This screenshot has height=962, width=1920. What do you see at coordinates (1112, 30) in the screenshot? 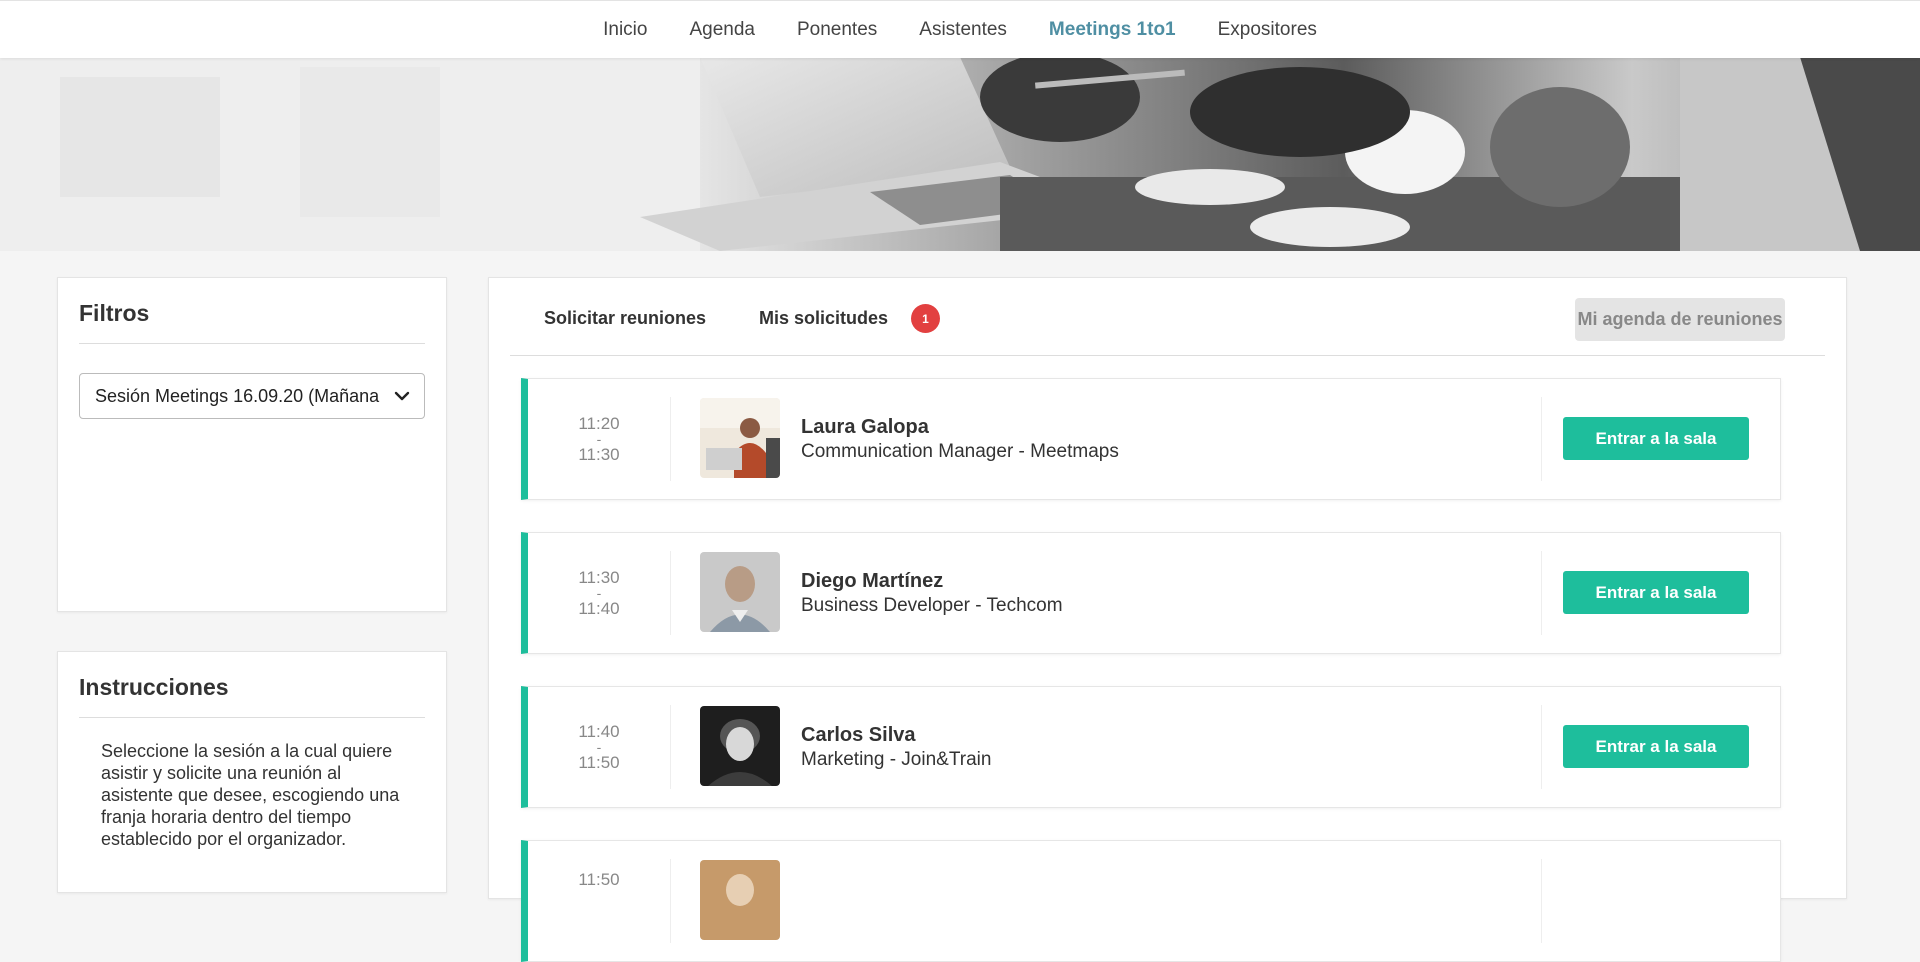
I see `nav-meetings-1to1: Meetings 1to1` at bounding box center [1112, 30].